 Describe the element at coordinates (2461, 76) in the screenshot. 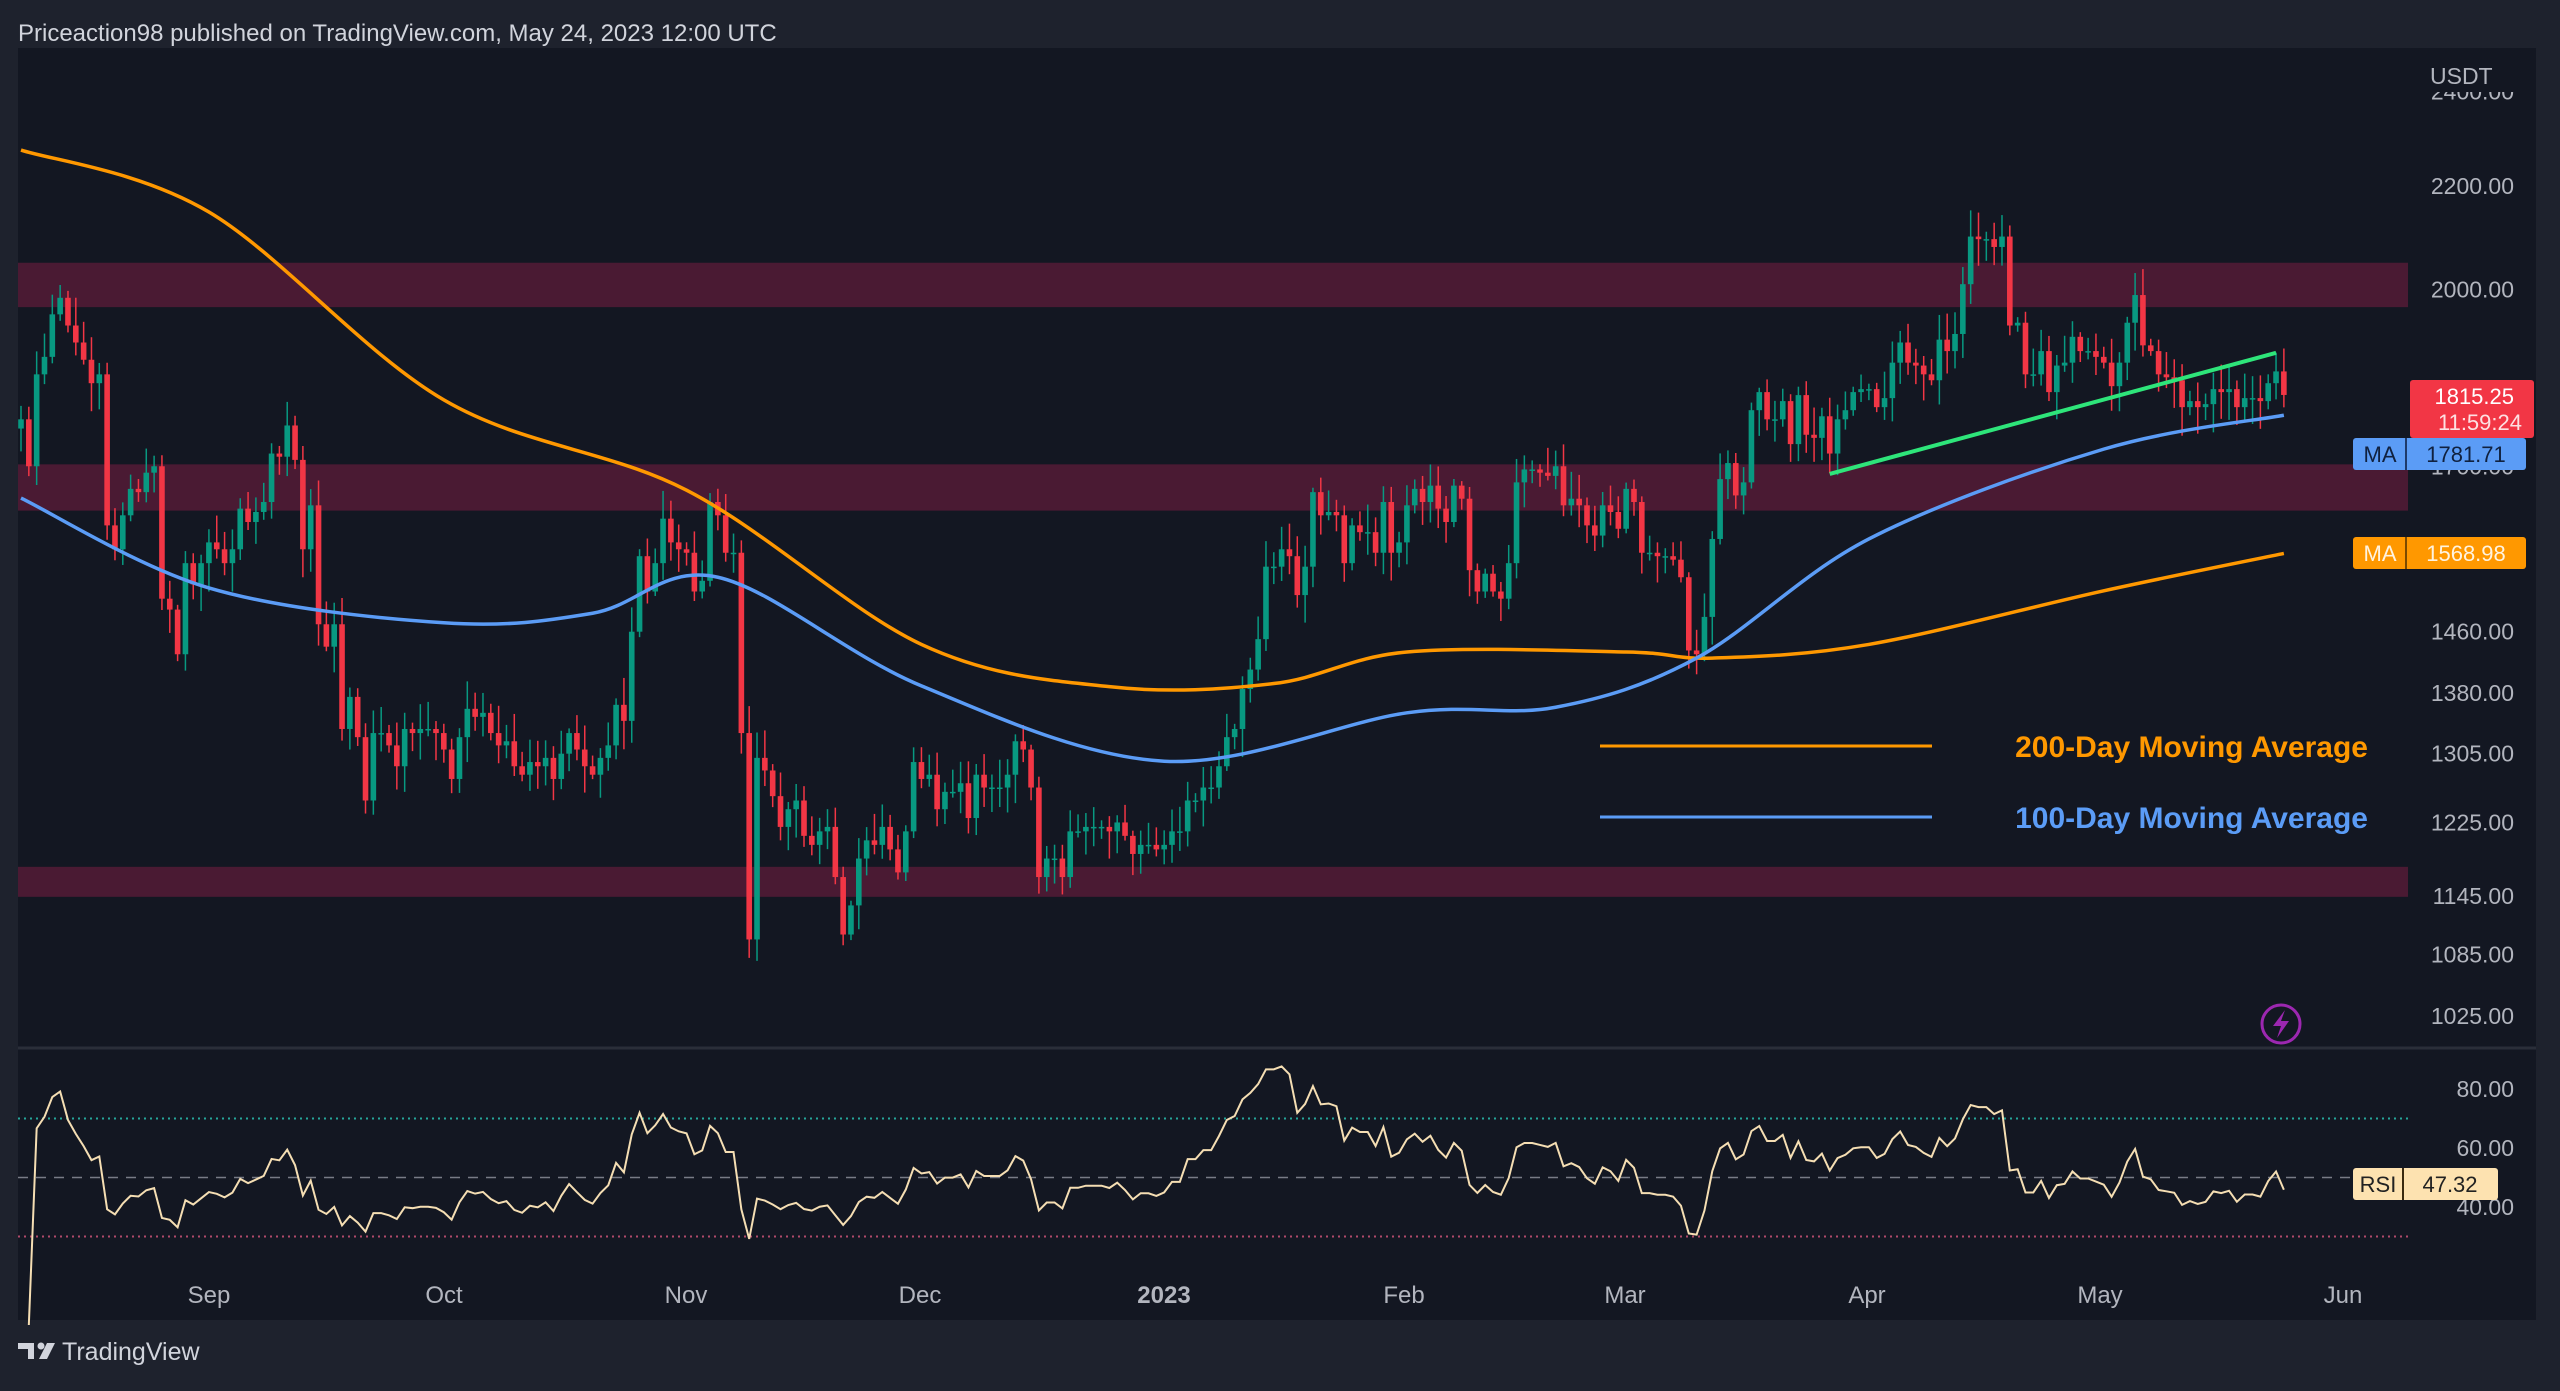

I see `currency-label: USDT` at that location.